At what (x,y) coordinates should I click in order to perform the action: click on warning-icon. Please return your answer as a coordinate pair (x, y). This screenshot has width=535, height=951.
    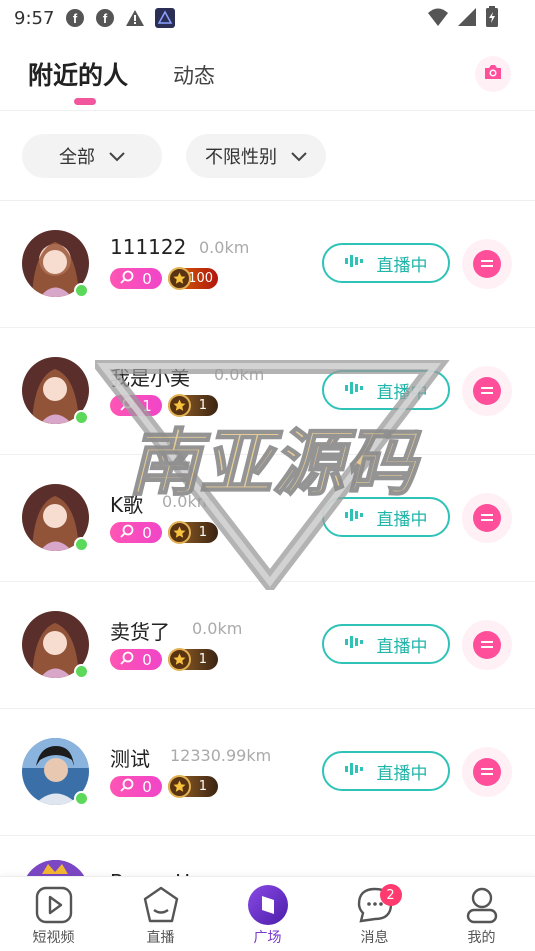
    Looking at the image, I should click on (135, 18).